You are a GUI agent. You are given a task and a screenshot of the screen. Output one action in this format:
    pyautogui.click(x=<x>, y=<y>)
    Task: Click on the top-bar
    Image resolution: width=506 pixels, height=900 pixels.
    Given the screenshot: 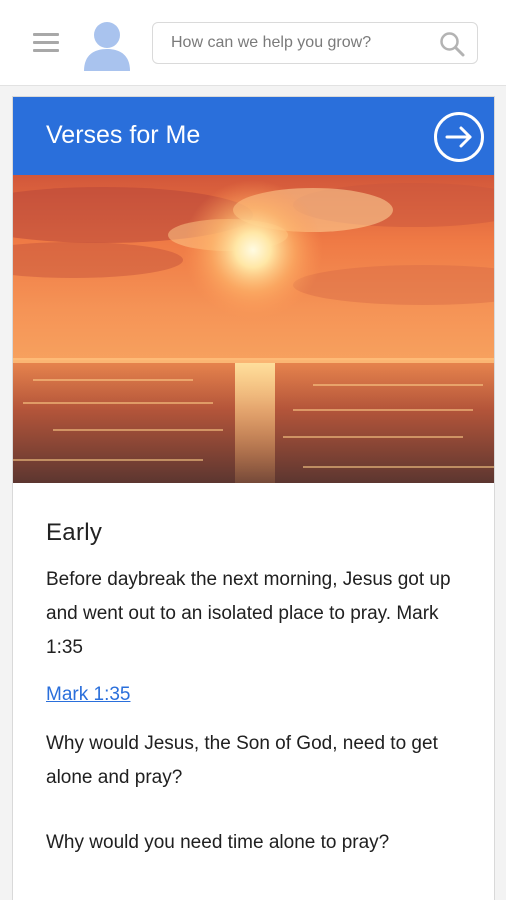 What is the action you would take?
    pyautogui.click(x=253, y=43)
    